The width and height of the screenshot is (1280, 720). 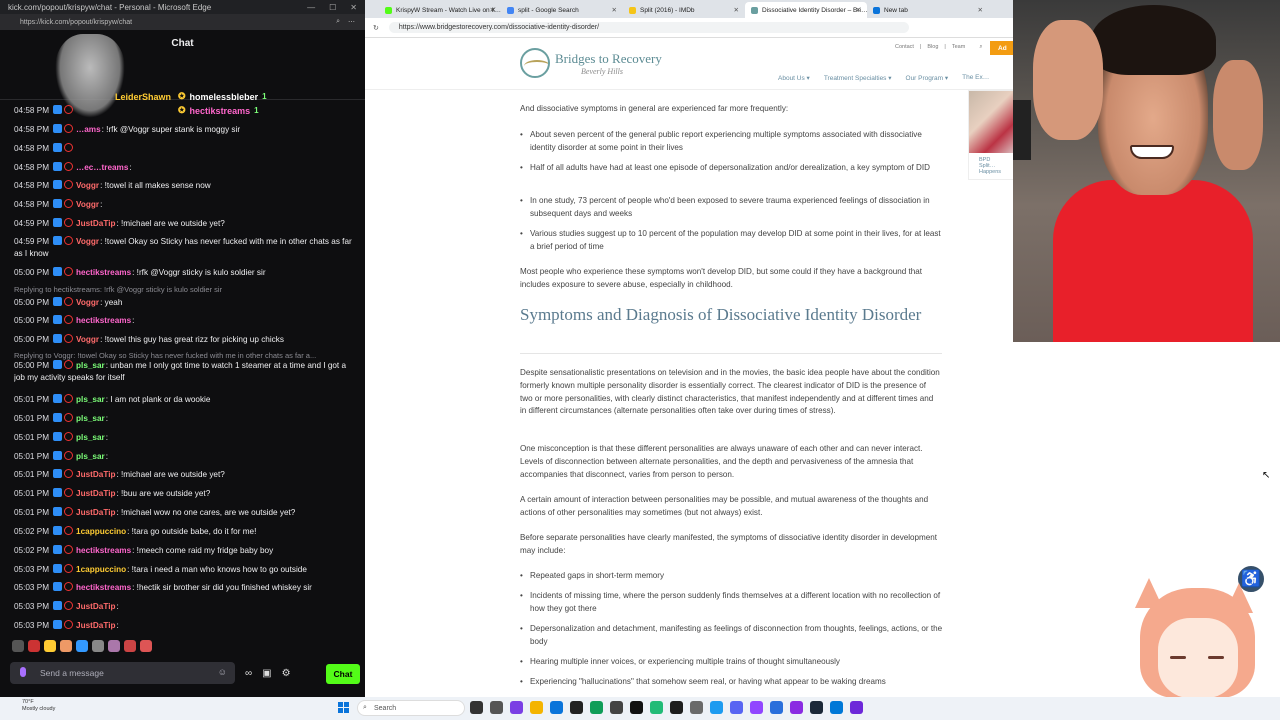 What do you see at coordinates (58, 128) in the screenshot?
I see `badge-icon` at bounding box center [58, 128].